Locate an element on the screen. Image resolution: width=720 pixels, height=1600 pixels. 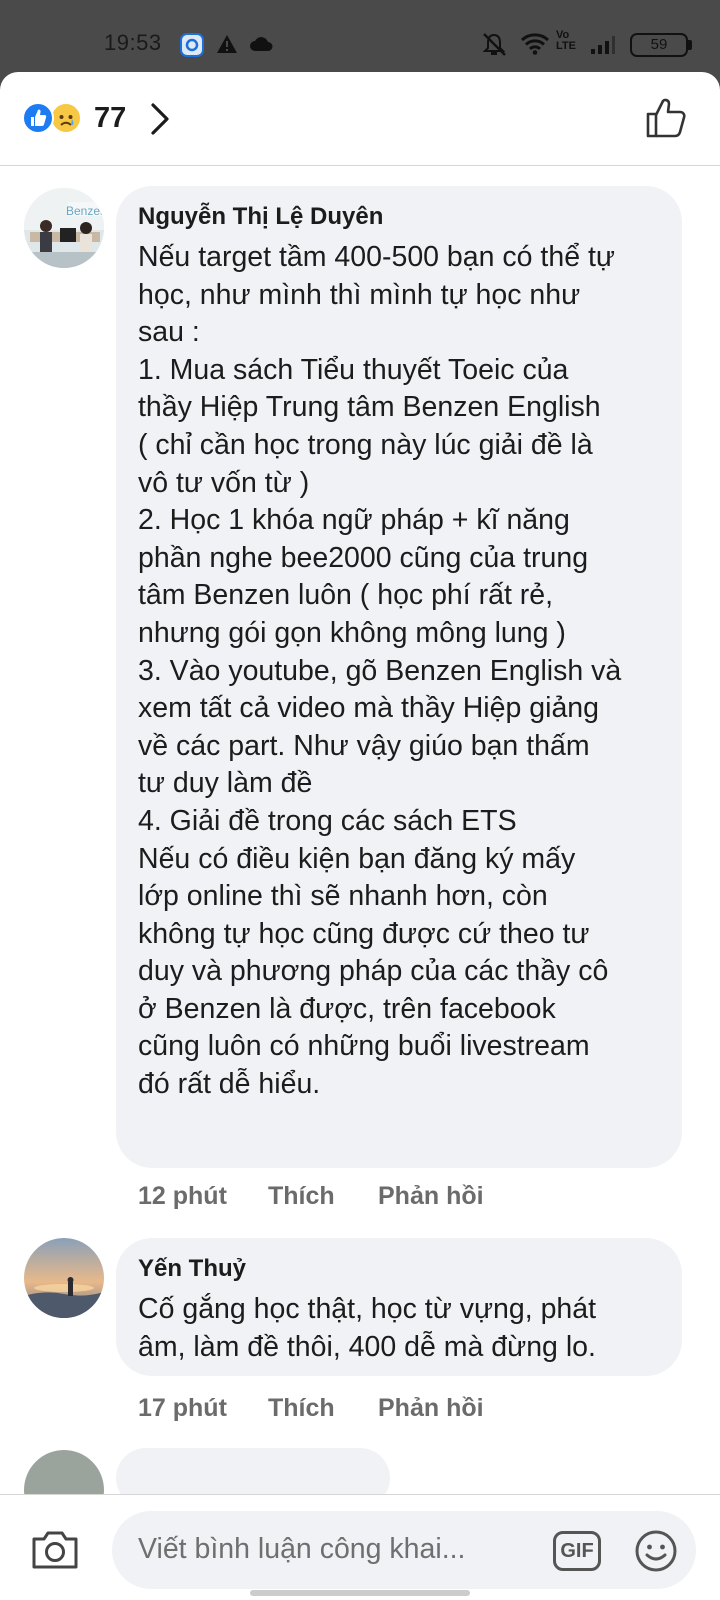
chevron-right-icon is located at coordinates (160, 121).